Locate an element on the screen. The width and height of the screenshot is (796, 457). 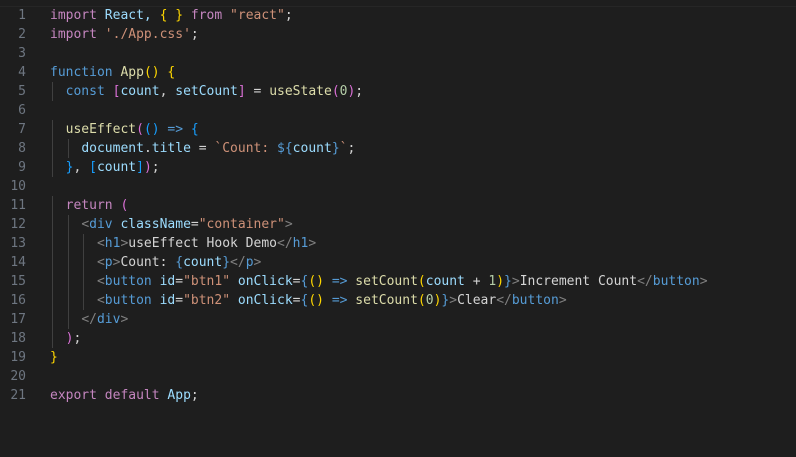
line-number: 15 is located at coordinates (18, 281).